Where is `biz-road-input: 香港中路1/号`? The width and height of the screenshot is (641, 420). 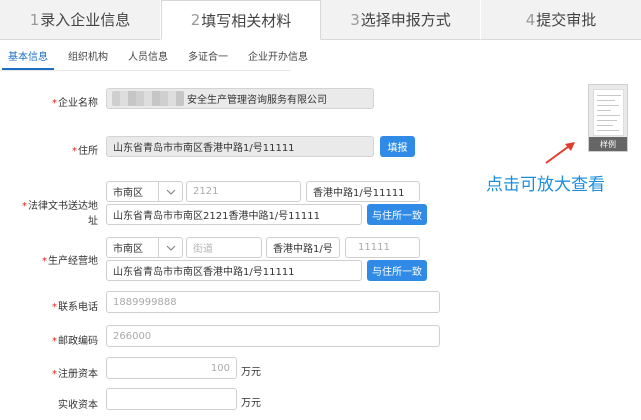
biz-road-input: 香港中路1/号 is located at coordinates (303, 247).